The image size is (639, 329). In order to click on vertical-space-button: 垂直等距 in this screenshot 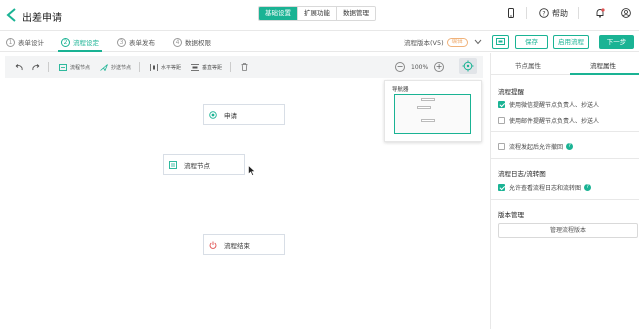, I will do `click(207, 67)`.